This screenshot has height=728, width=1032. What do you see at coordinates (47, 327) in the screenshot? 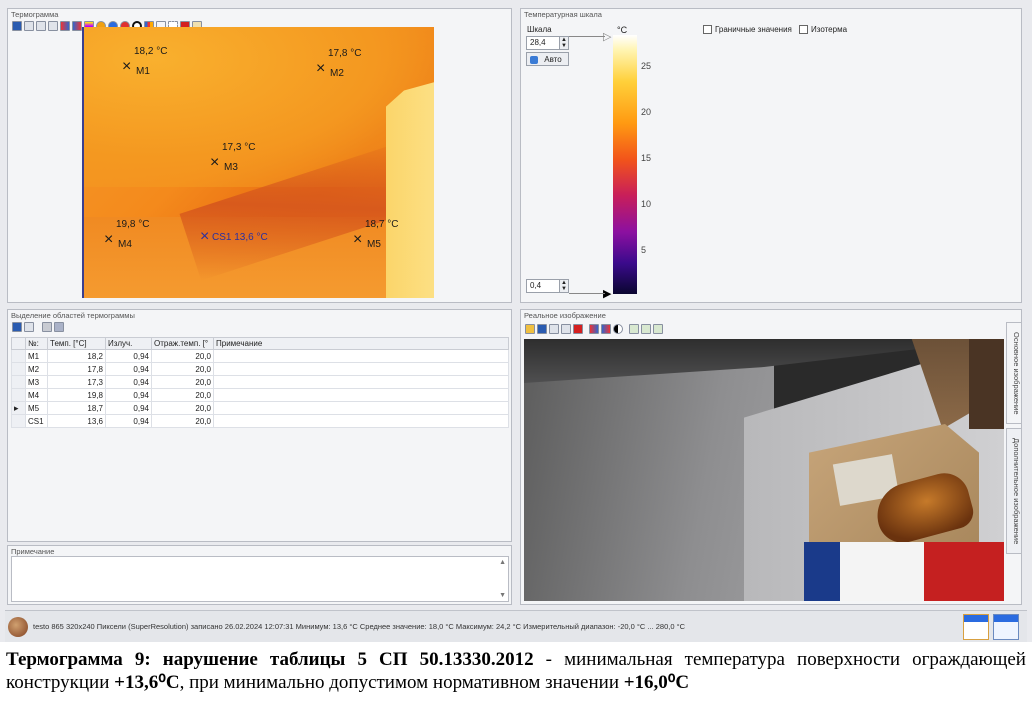
I see `delete-all-icon` at bounding box center [47, 327].